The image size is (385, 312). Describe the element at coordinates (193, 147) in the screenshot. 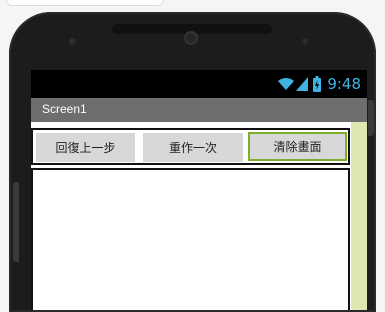

I see `redo-button: 重作一次` at that location.